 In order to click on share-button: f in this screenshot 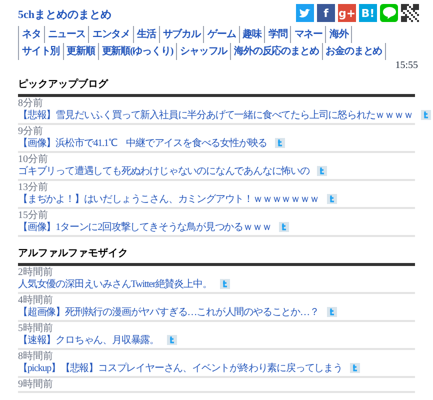, I will do `click(326, 13)`.